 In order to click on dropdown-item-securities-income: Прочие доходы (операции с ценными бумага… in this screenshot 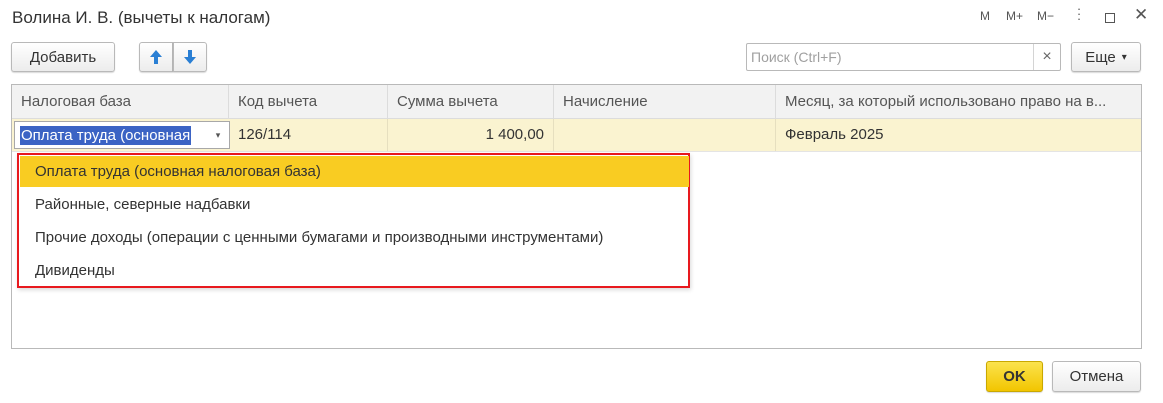, I will do `click(354, 237)`.